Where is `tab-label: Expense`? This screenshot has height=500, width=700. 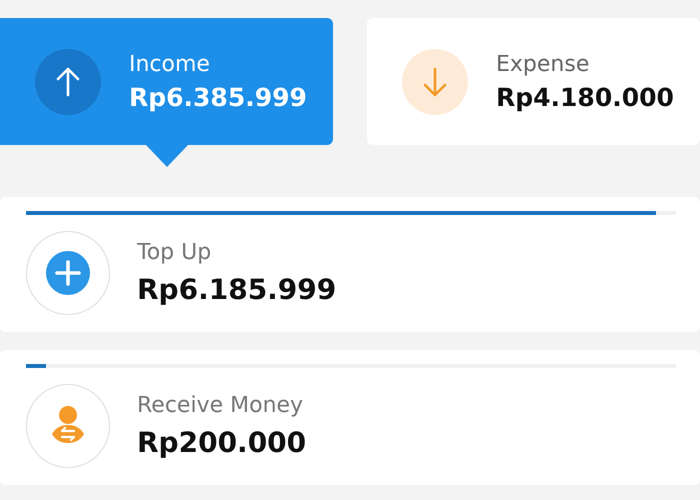
tab-label: Expense is located at coordinates (543, 64).